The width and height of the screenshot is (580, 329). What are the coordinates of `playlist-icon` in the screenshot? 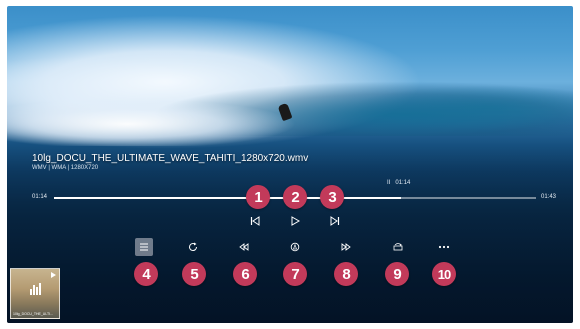 It's located at (144, 247).